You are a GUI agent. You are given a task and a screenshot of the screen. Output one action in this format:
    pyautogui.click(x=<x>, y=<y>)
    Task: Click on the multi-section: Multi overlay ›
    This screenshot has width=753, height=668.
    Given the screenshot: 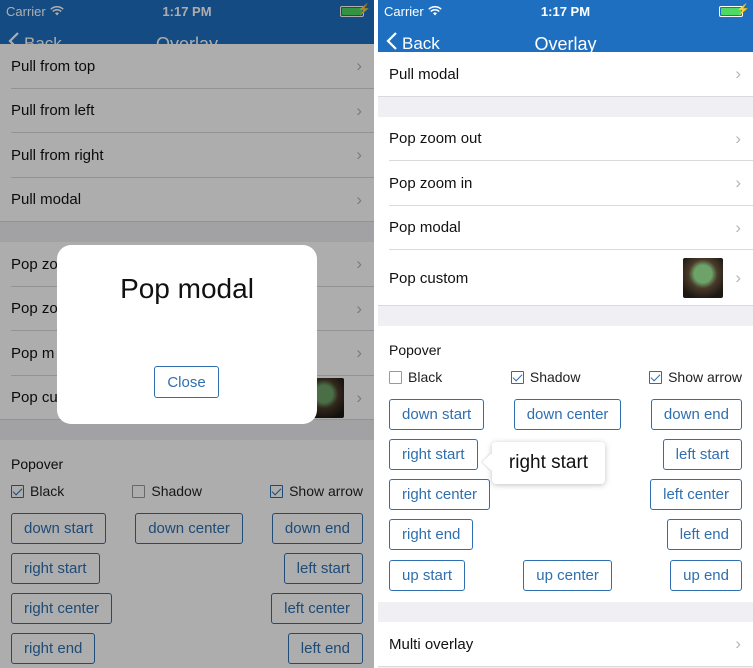 What is the action you would take?
    pyautogui.click(x=565, y=644)
    